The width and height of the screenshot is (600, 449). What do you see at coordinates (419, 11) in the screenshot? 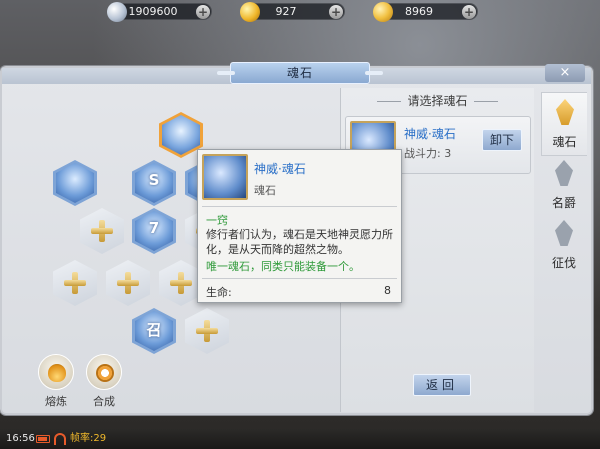
I see `ingot-amount: 8969` at bounding box center [419, 11].